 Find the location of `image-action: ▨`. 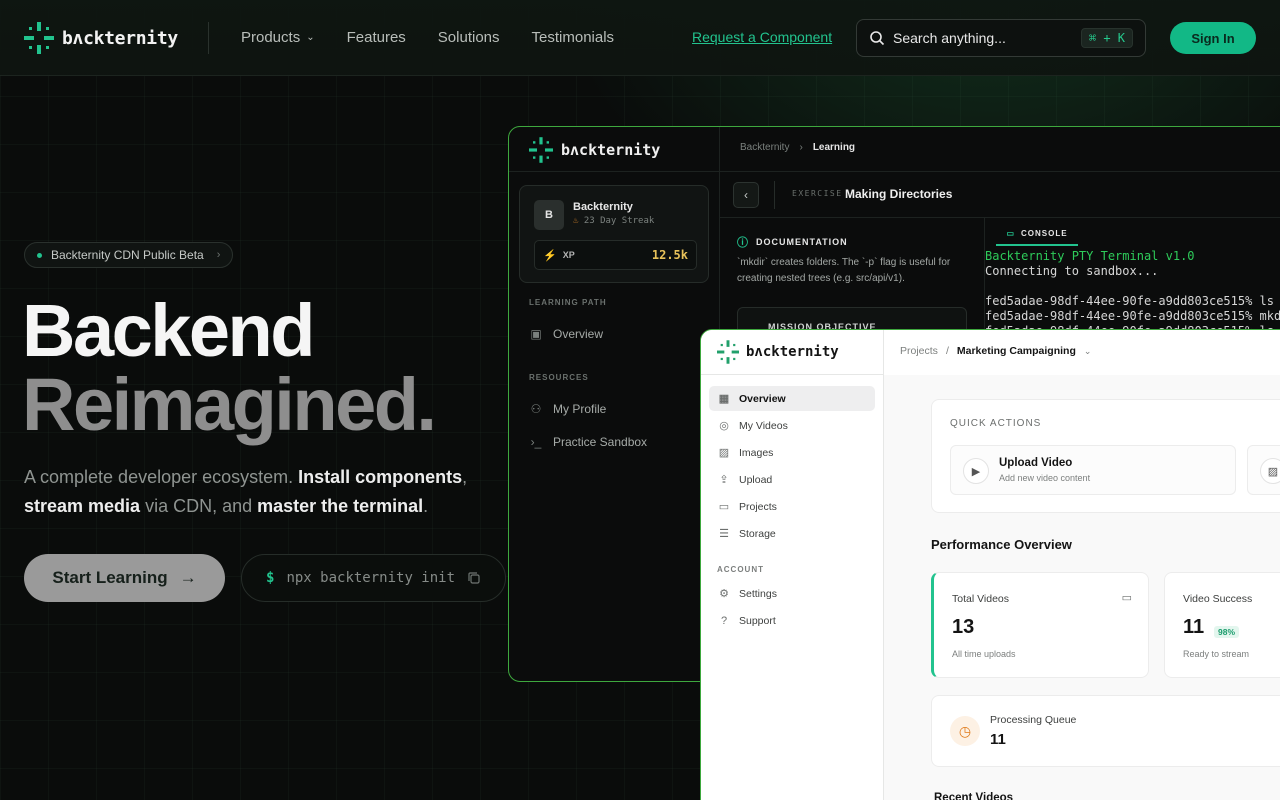

image-action: ▨ is located at coordinates (1263, 470).